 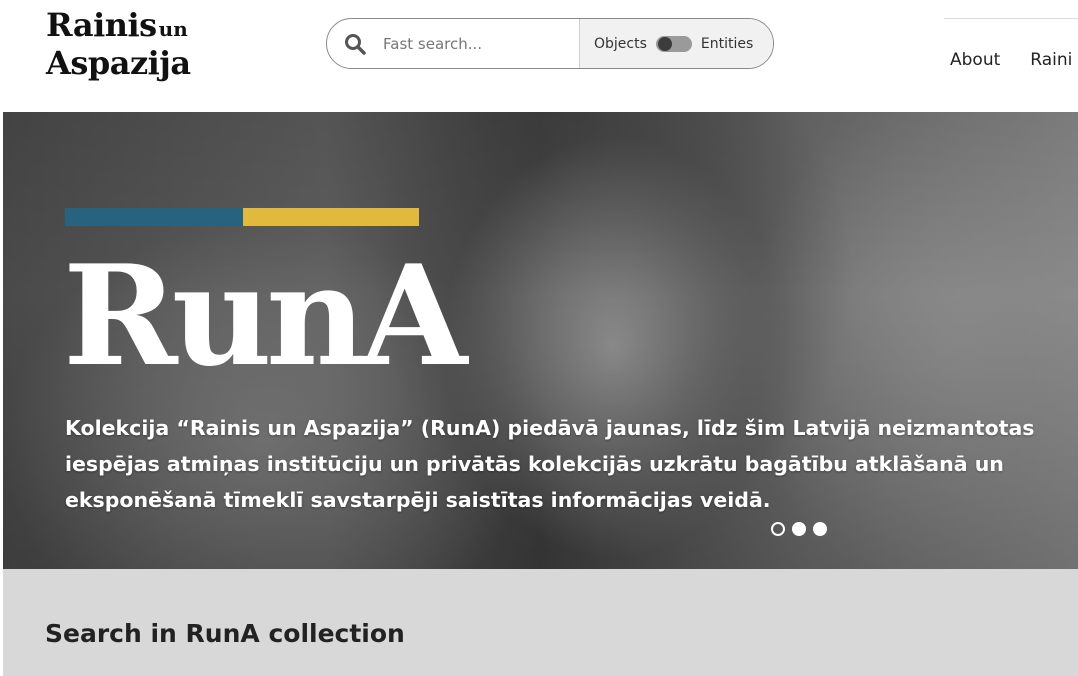 I want to click on search-input, so click(x=480, y=43).